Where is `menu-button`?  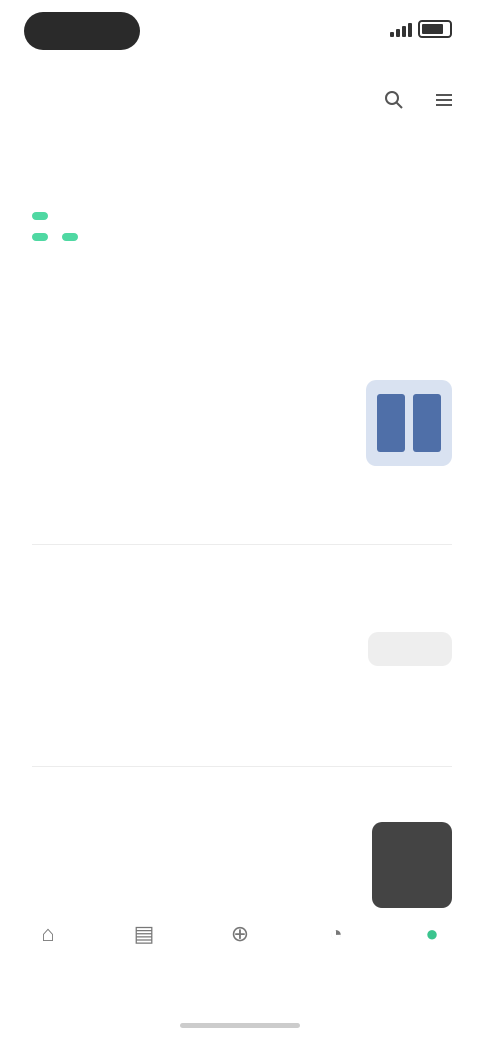
menu-button is located at coordinates (444, 100).